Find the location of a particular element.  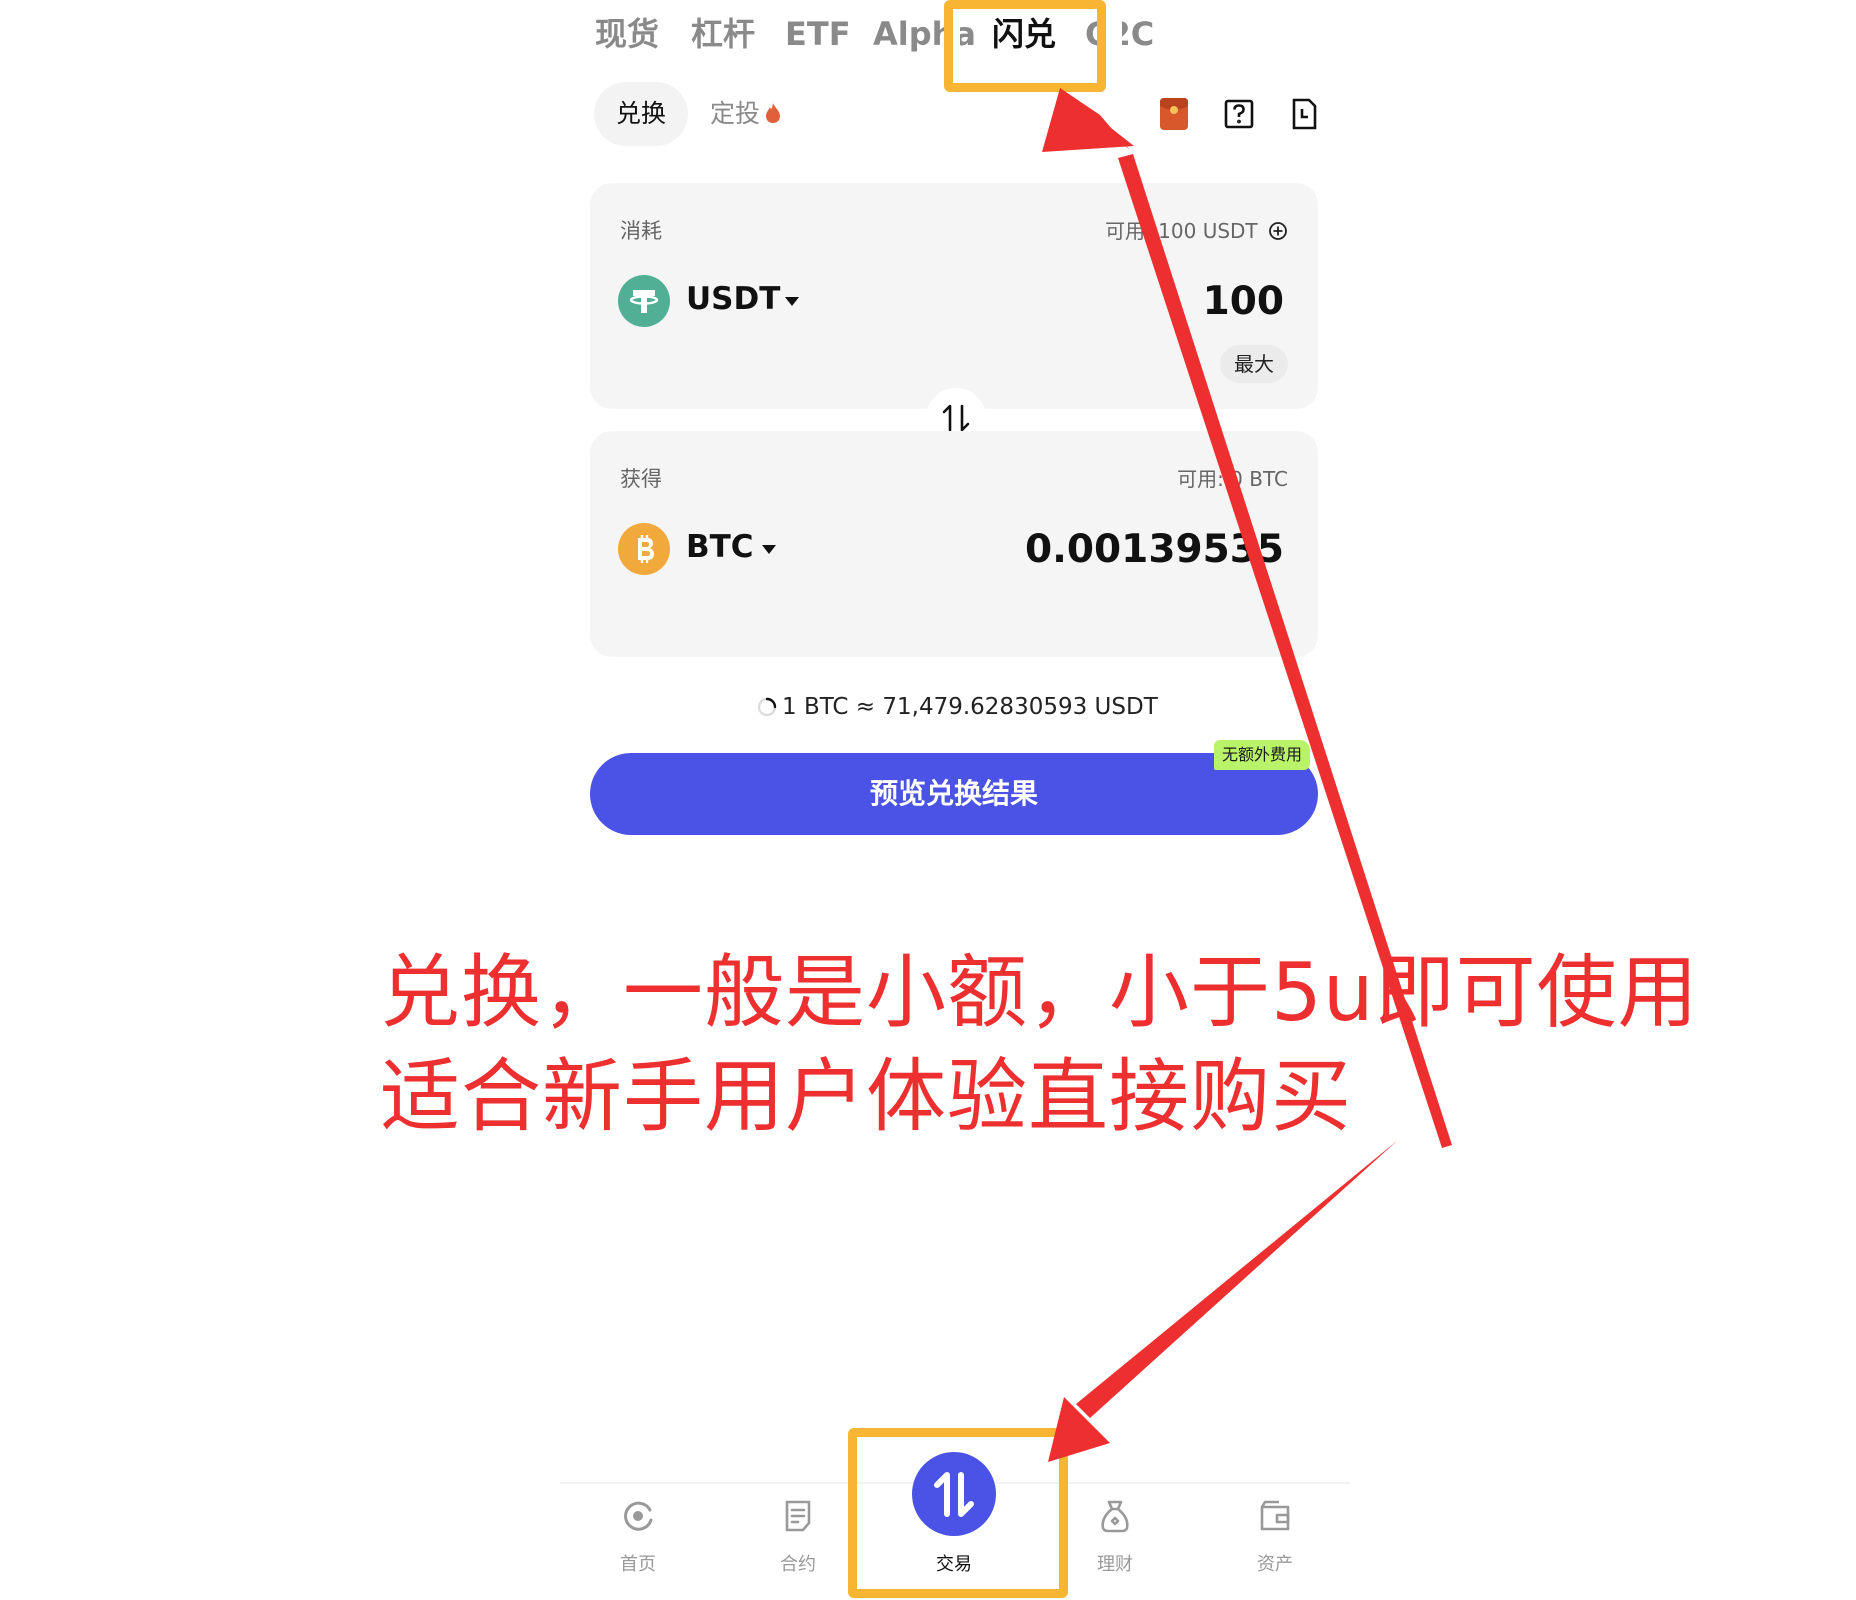

subtab-recurring-label: 定投 is located at coordinates (735, 113).